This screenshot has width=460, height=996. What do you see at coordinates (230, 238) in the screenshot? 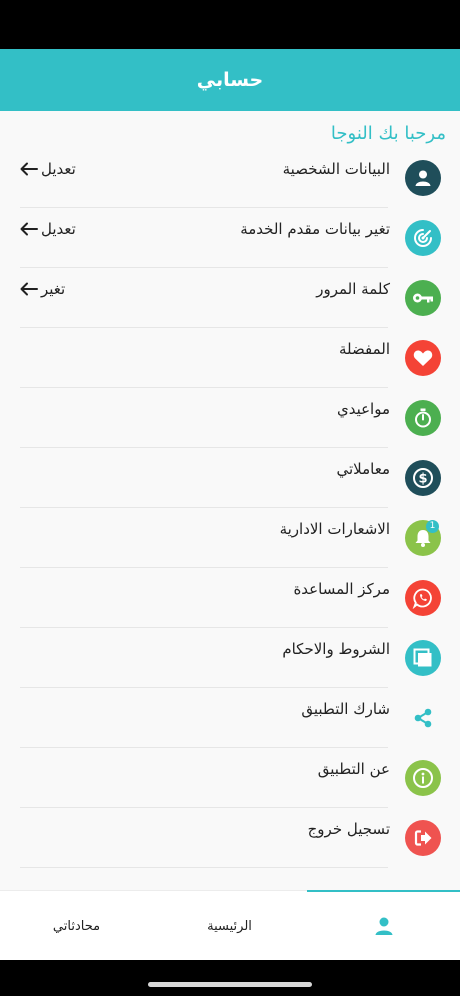
I see `menu-item-provider-data: تغير بيانات مقدم الخدمة تعديل` at bounding box center [230, 238].